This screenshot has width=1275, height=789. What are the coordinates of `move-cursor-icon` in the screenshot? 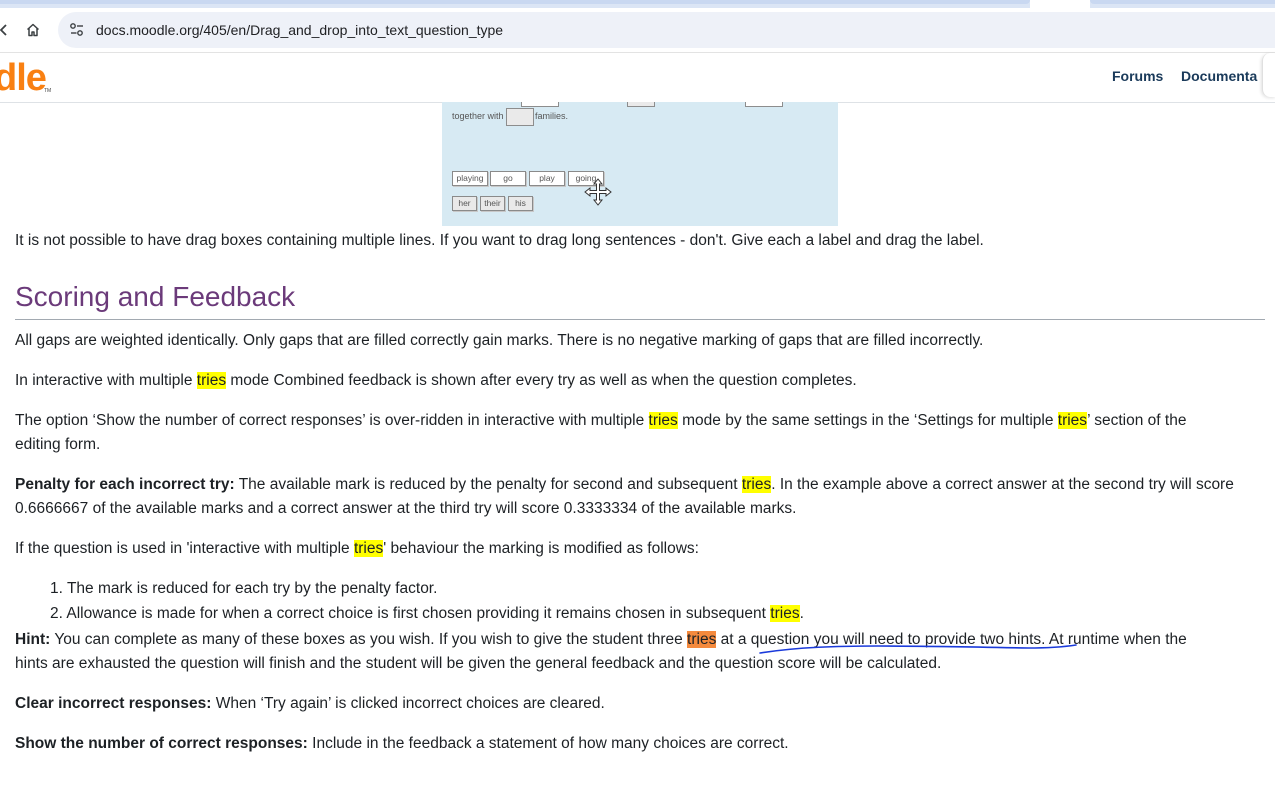 It's located at (598, 192).